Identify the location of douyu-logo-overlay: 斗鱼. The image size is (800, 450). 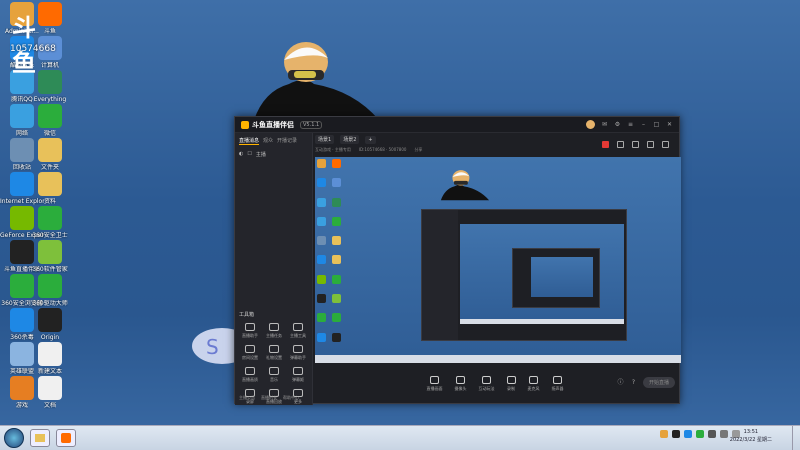
(24, 45).